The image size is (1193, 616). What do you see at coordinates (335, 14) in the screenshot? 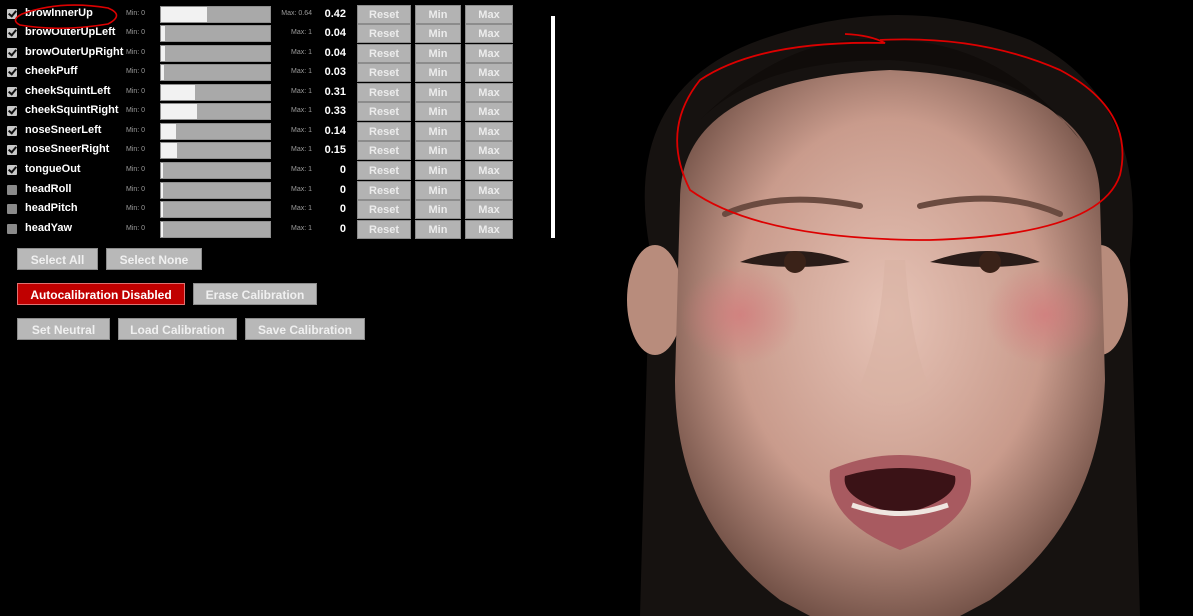
I see `blendshape-value: 0.42` at bounding box center [335, 14].